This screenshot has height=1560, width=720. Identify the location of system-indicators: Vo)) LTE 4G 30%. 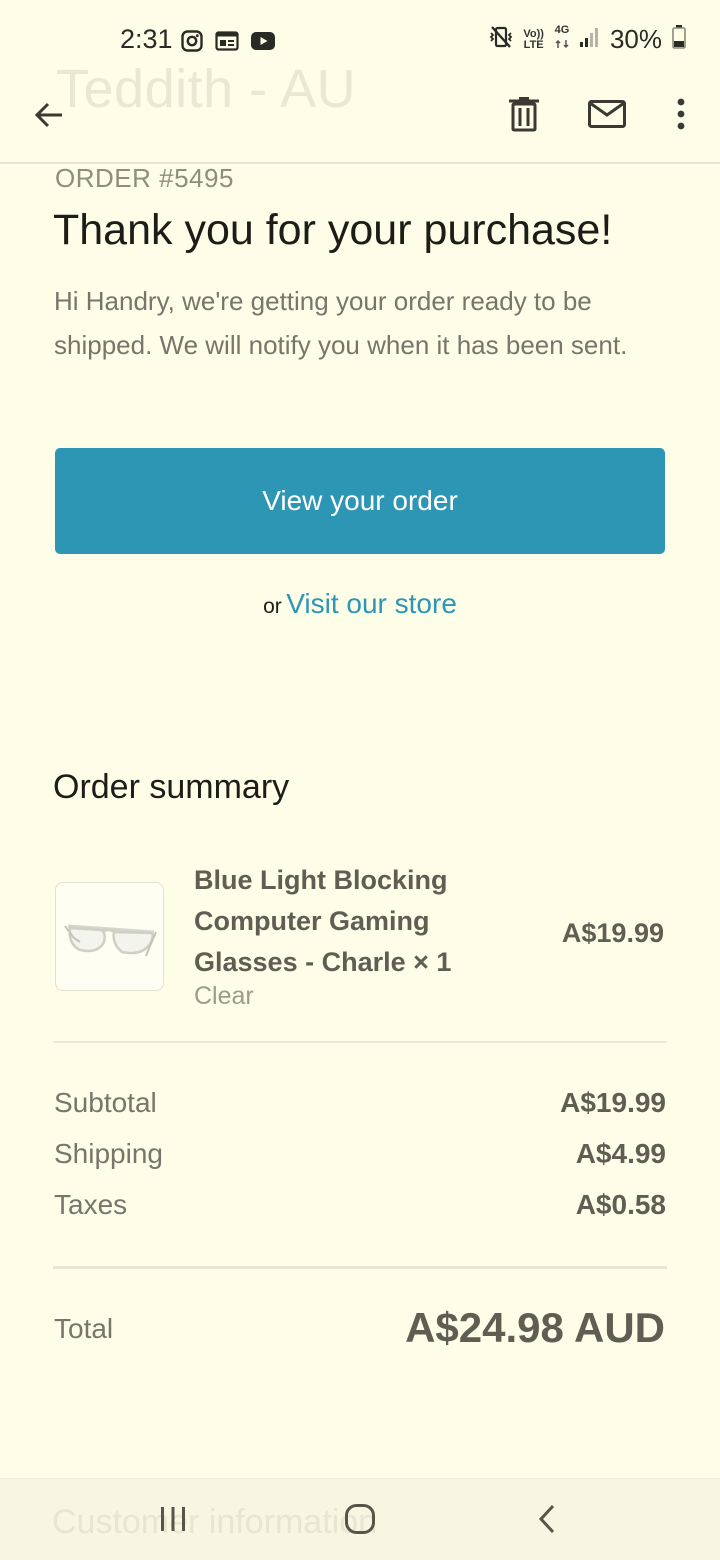
(587, 39).